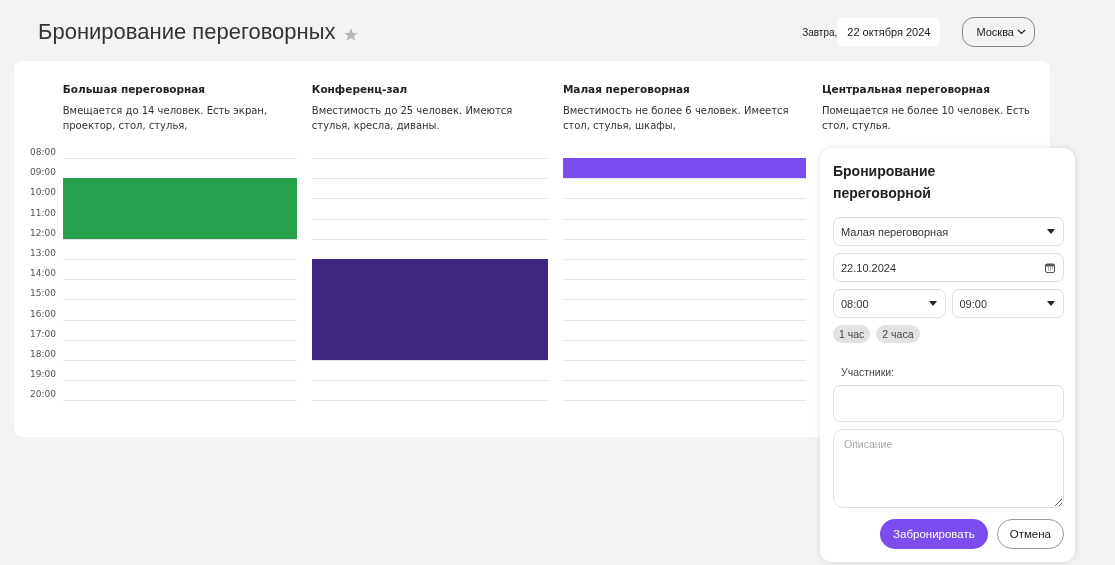 The image size is (1115, 565). I want to click on participants-label: Участники:, so click(868, 371).